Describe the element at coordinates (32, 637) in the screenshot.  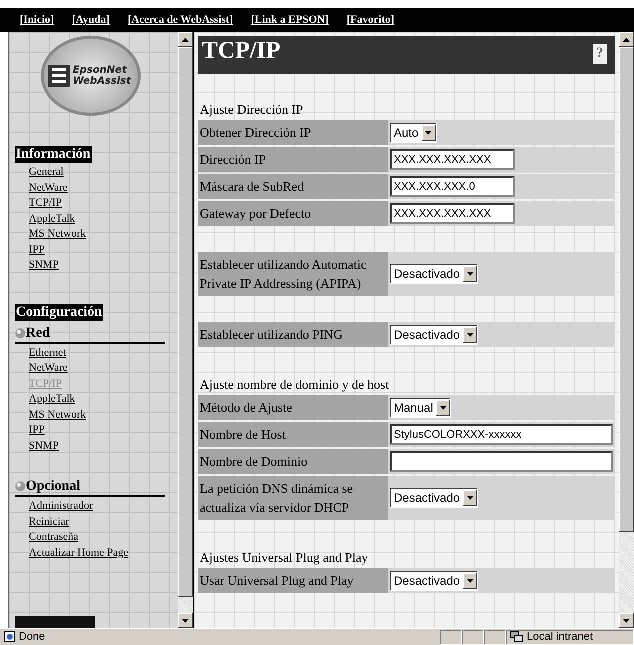
I see `status-text: Done` at that location.